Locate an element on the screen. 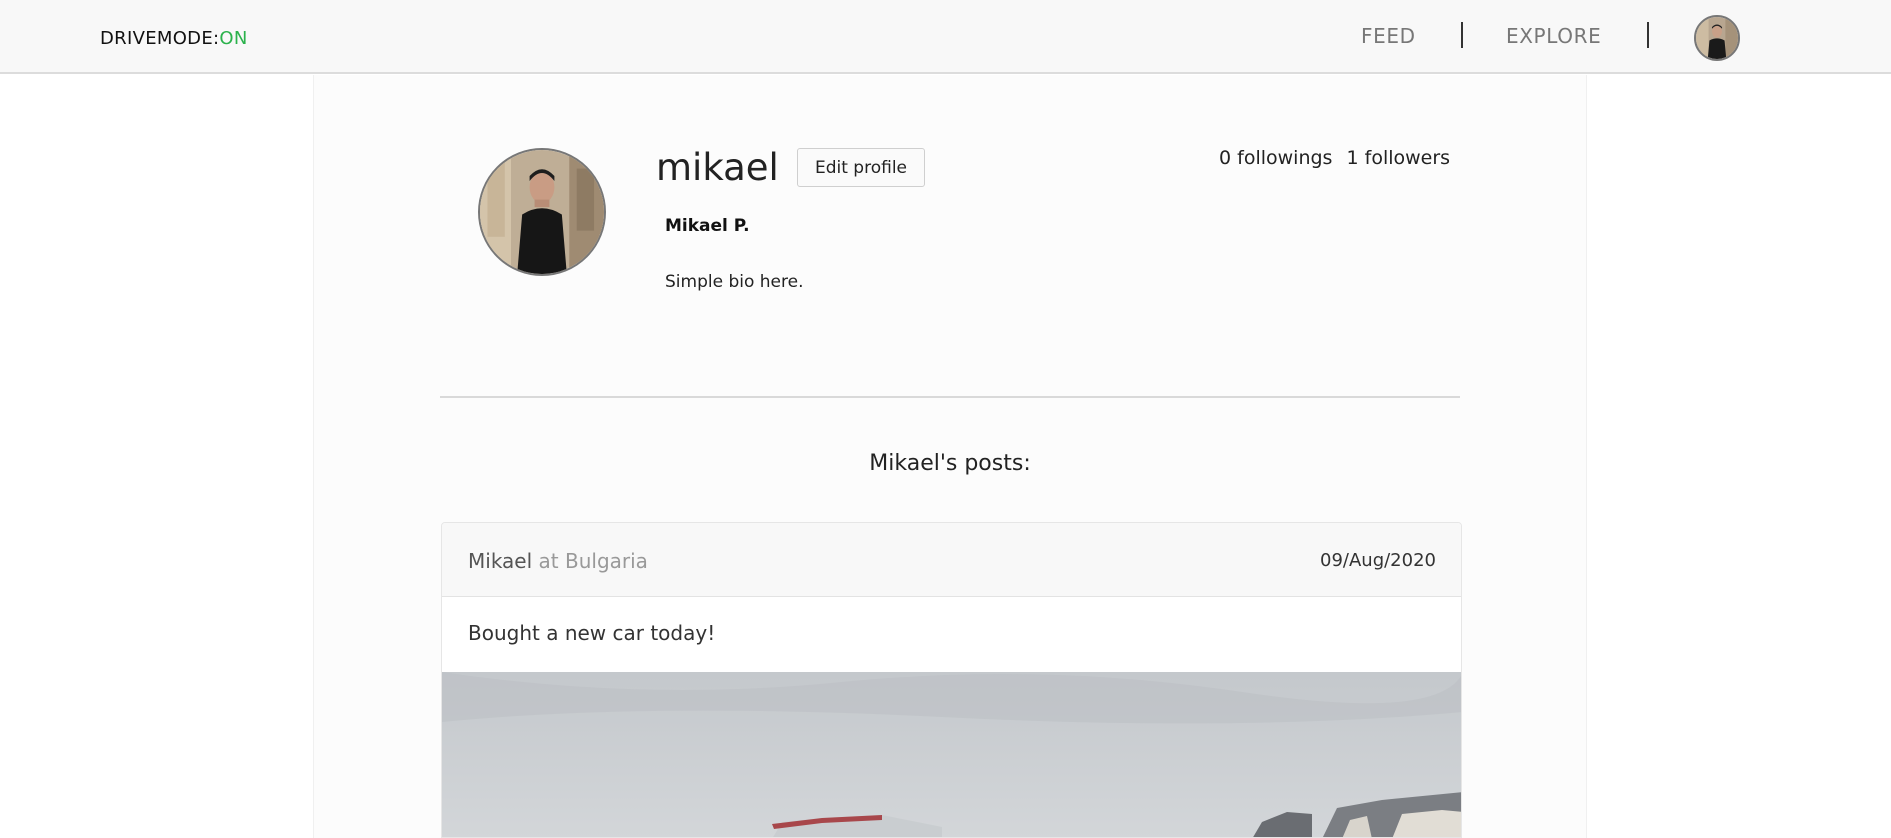  post-author: Mikael is located at coordinates (500, 561).